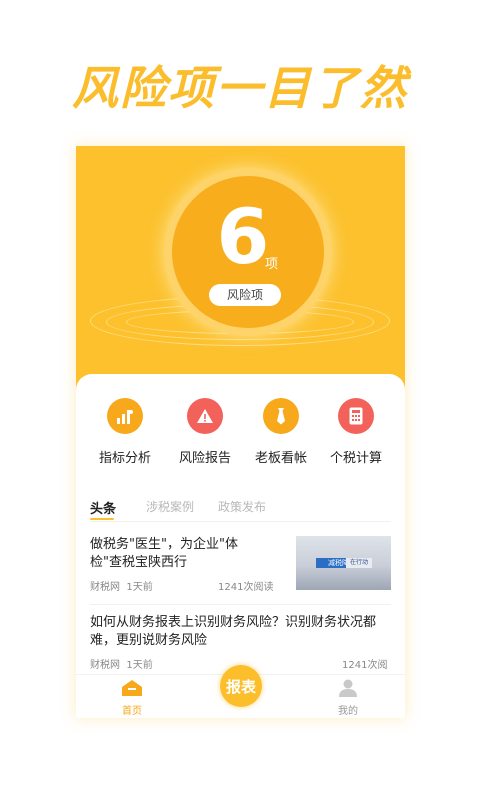 The image size is (480, 800). Describe the element at coordinates (281, 416) in the screenshot. I see `tie-icon` at that location.